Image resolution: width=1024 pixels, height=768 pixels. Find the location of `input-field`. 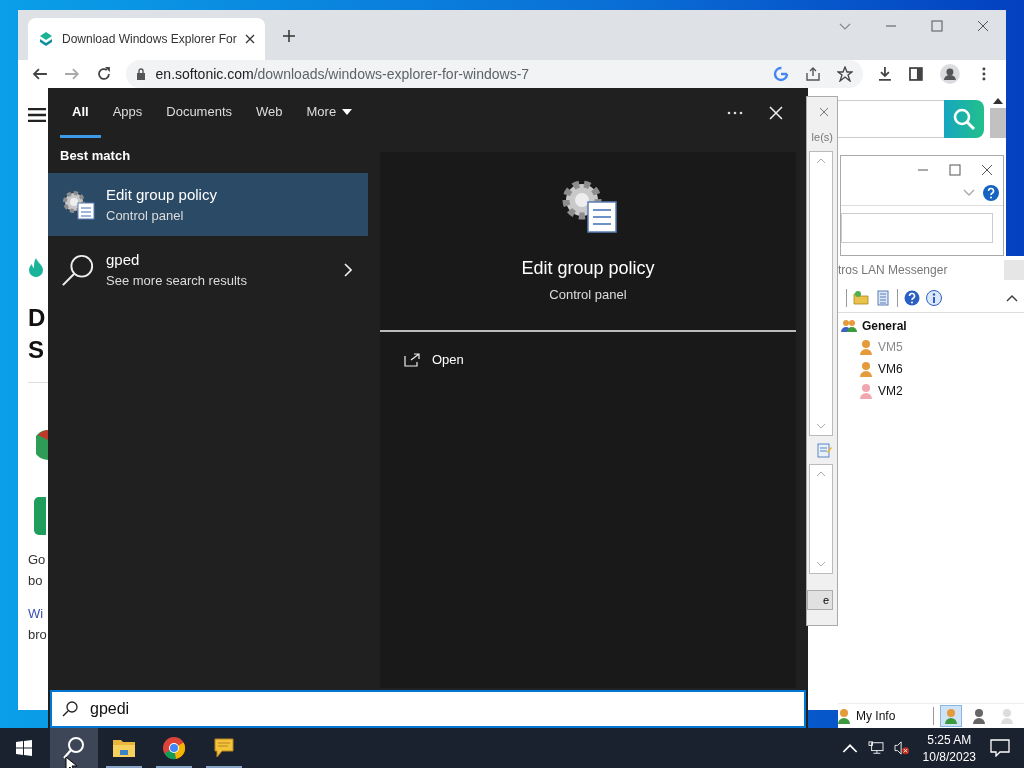

input-field is located at coordinates (917, 228).